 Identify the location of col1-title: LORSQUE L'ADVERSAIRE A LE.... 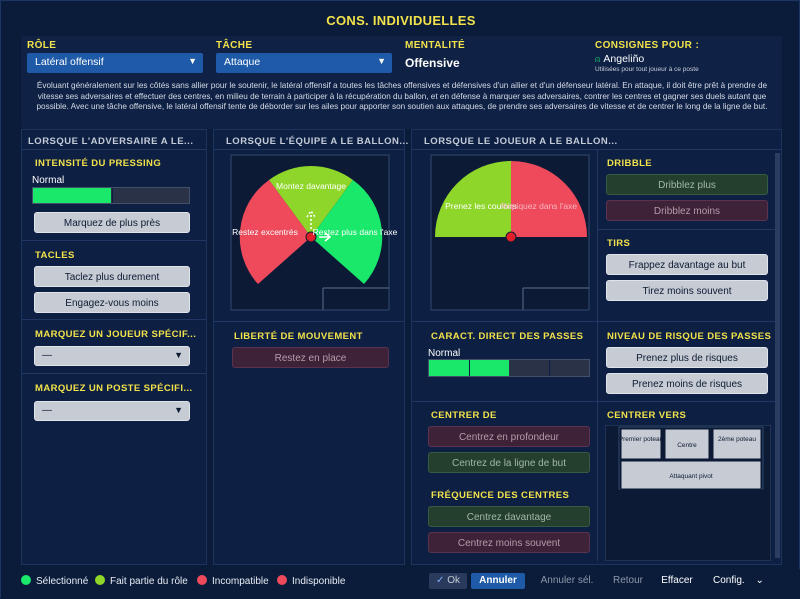
(111, 141).